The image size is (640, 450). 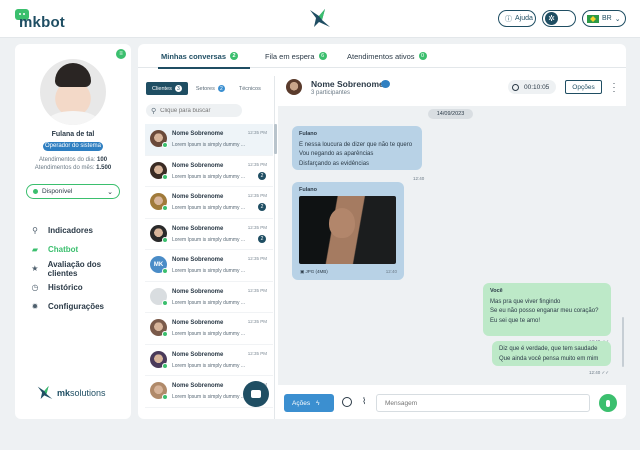 I want to click on tab-atendimentos-ativos: Atendimentos ativos 0, so click(x=394, y=56).